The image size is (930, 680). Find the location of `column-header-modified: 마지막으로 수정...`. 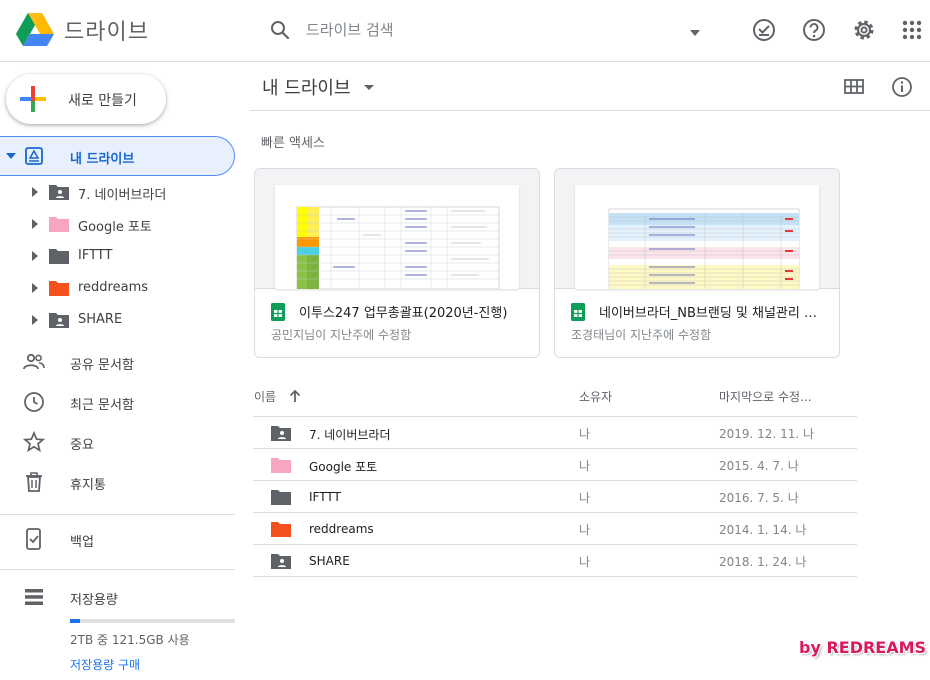

column-header-modified: 마지막으로 수정... is located at coordinates (765, 396).